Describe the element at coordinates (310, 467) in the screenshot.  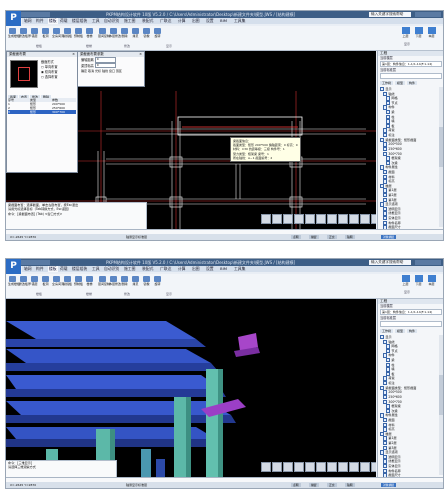
I see `top-view-icon` at that location.